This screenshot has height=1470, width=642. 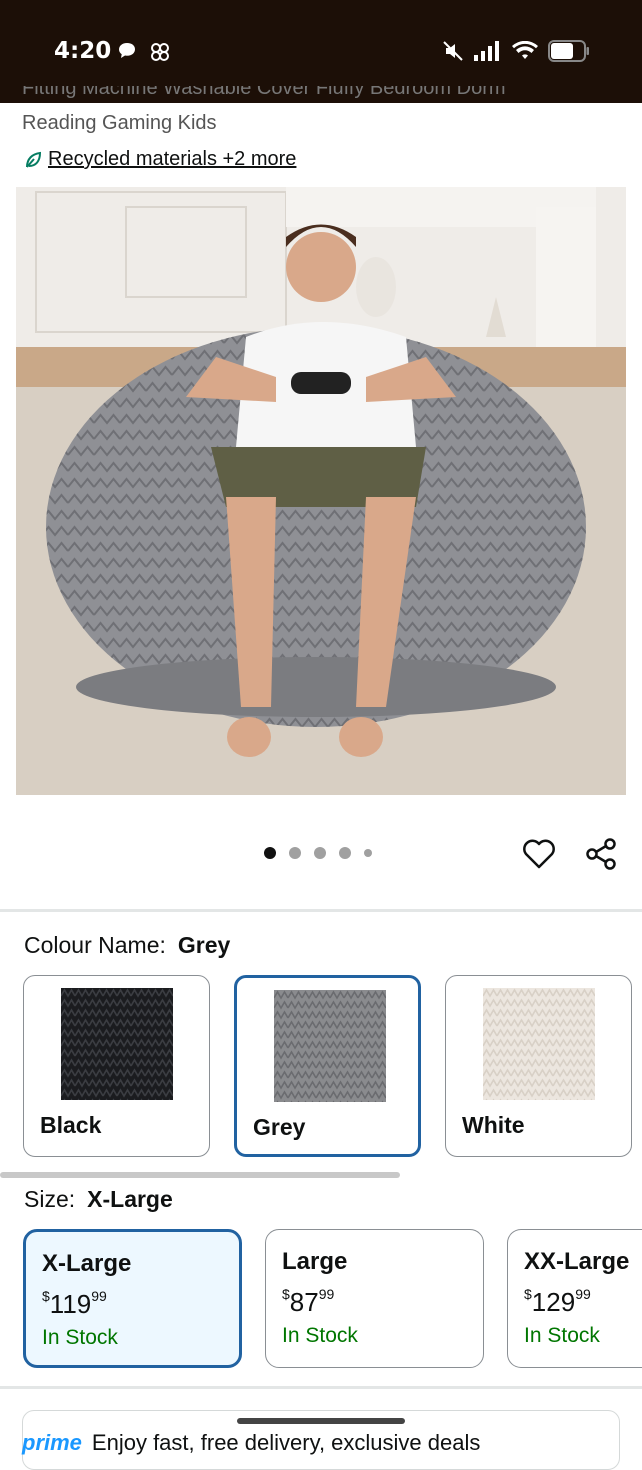 I want to click on colour-option-label: Grey, so click(x=279, y=1127).